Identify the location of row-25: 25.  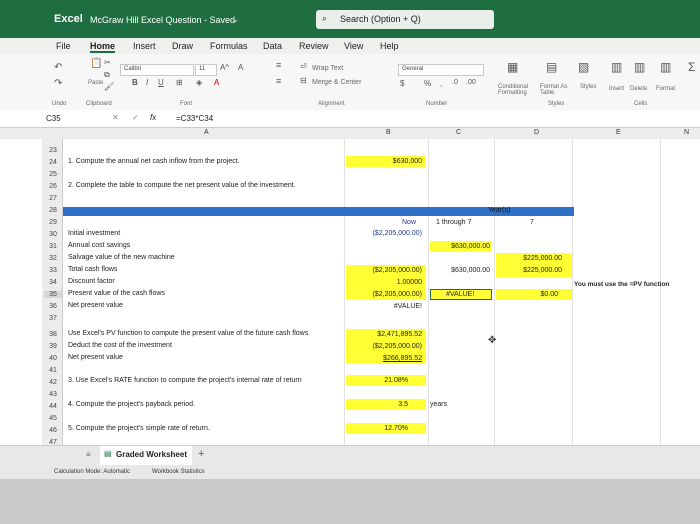
(53, 174).